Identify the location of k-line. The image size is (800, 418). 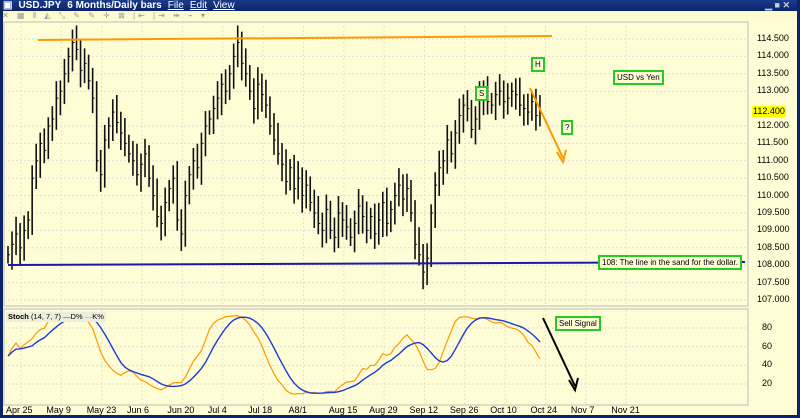
(274, 354).